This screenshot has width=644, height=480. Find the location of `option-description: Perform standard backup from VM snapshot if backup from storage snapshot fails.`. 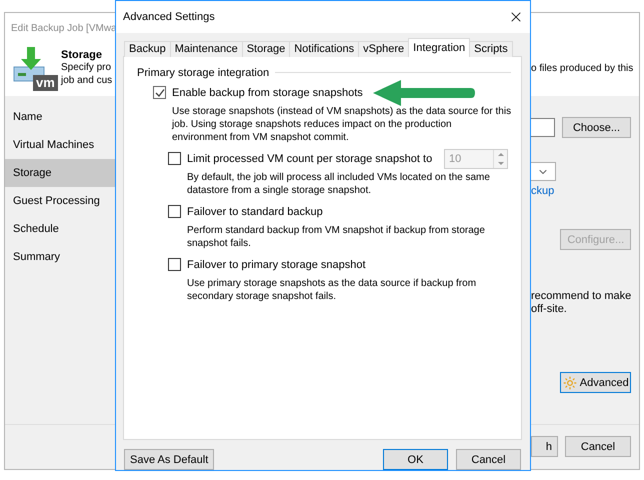

option-description: Perform standard backup from VM snapshot if backup from storage snapshot fails. is located at coordinates (336, 237).